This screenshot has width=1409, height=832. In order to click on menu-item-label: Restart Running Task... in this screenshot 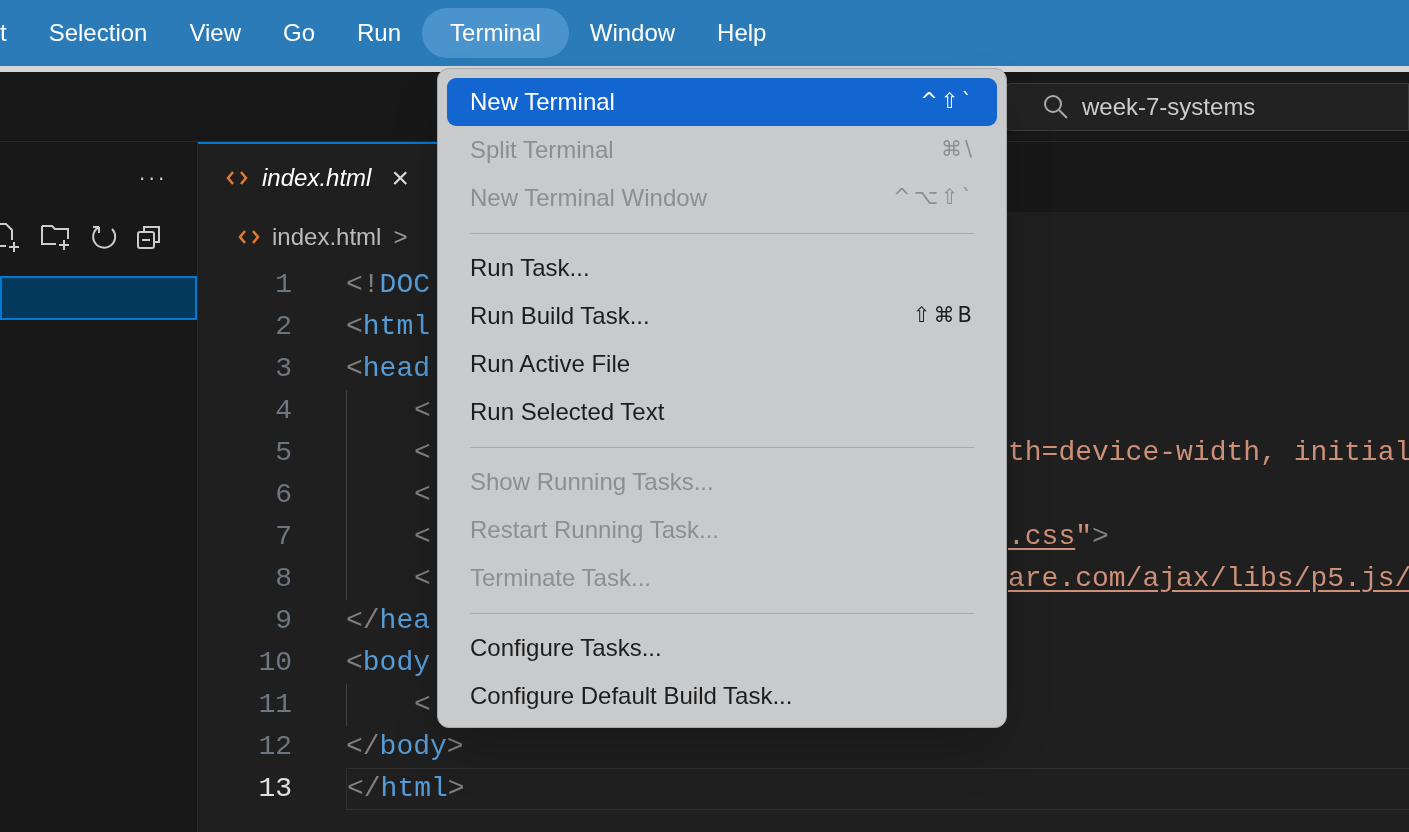, I will do `click(594, 530)`.